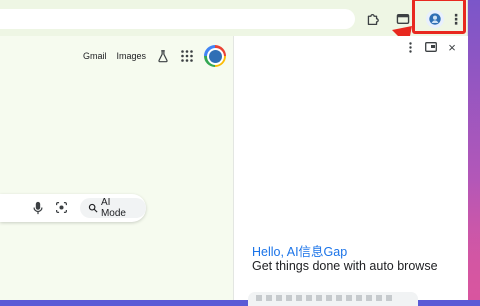 The width and height of the screenshot is (480, 306). I want to click on flask-icon, so click(163, 56).